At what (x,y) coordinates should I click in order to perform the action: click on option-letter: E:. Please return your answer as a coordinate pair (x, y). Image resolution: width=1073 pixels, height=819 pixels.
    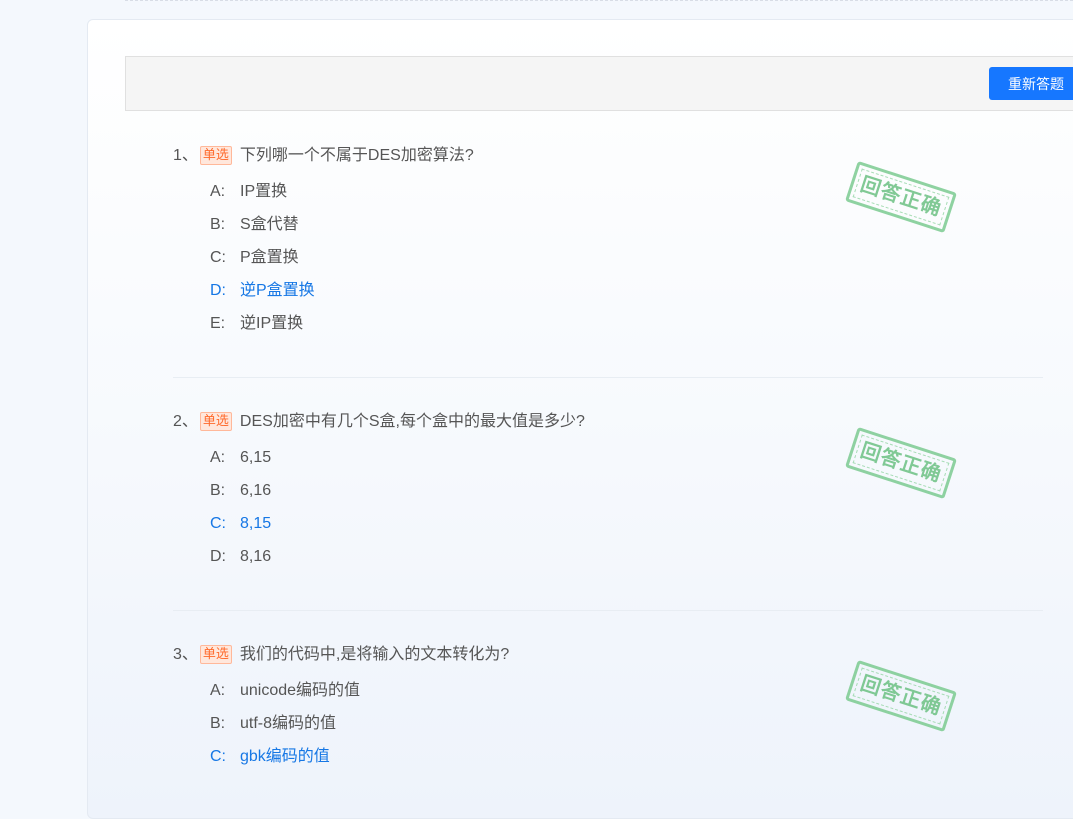
    Looking at the image, I should click on (218, 323).